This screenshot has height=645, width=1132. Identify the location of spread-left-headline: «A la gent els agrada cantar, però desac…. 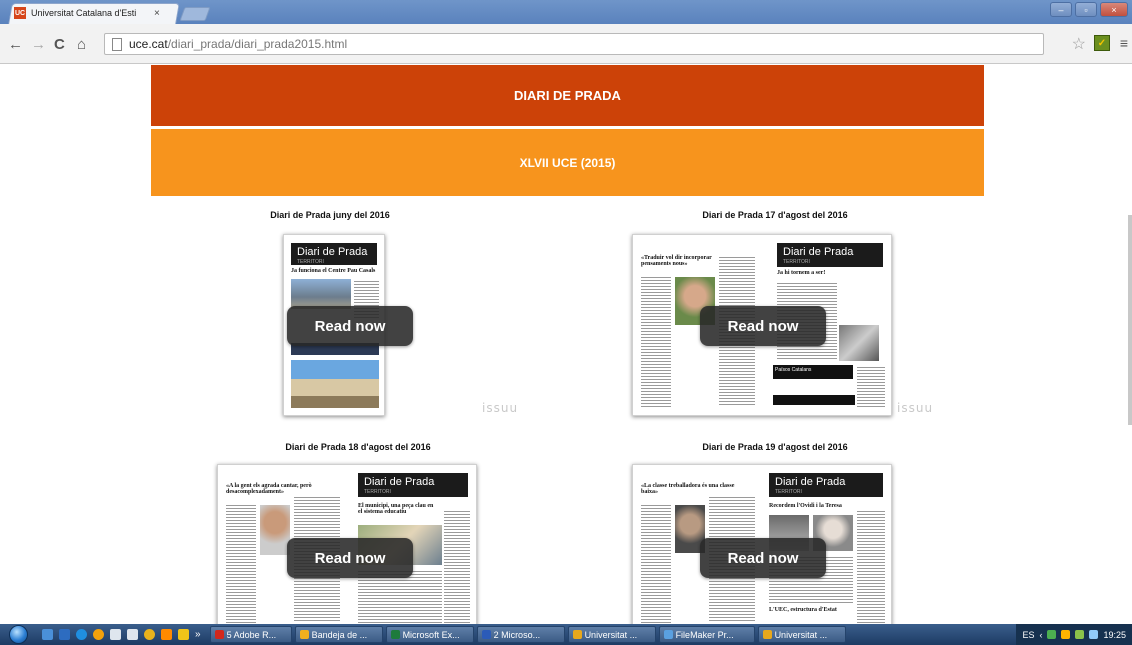
(269, 489).